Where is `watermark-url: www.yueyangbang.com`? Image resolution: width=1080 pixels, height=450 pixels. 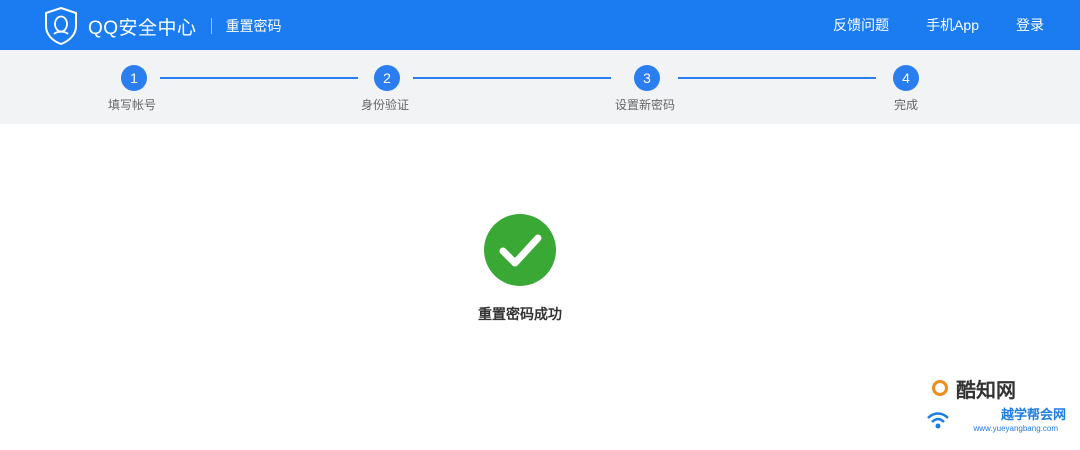
watermark-url: www.yueyangbang.com is located at coordinates (1016, 428).